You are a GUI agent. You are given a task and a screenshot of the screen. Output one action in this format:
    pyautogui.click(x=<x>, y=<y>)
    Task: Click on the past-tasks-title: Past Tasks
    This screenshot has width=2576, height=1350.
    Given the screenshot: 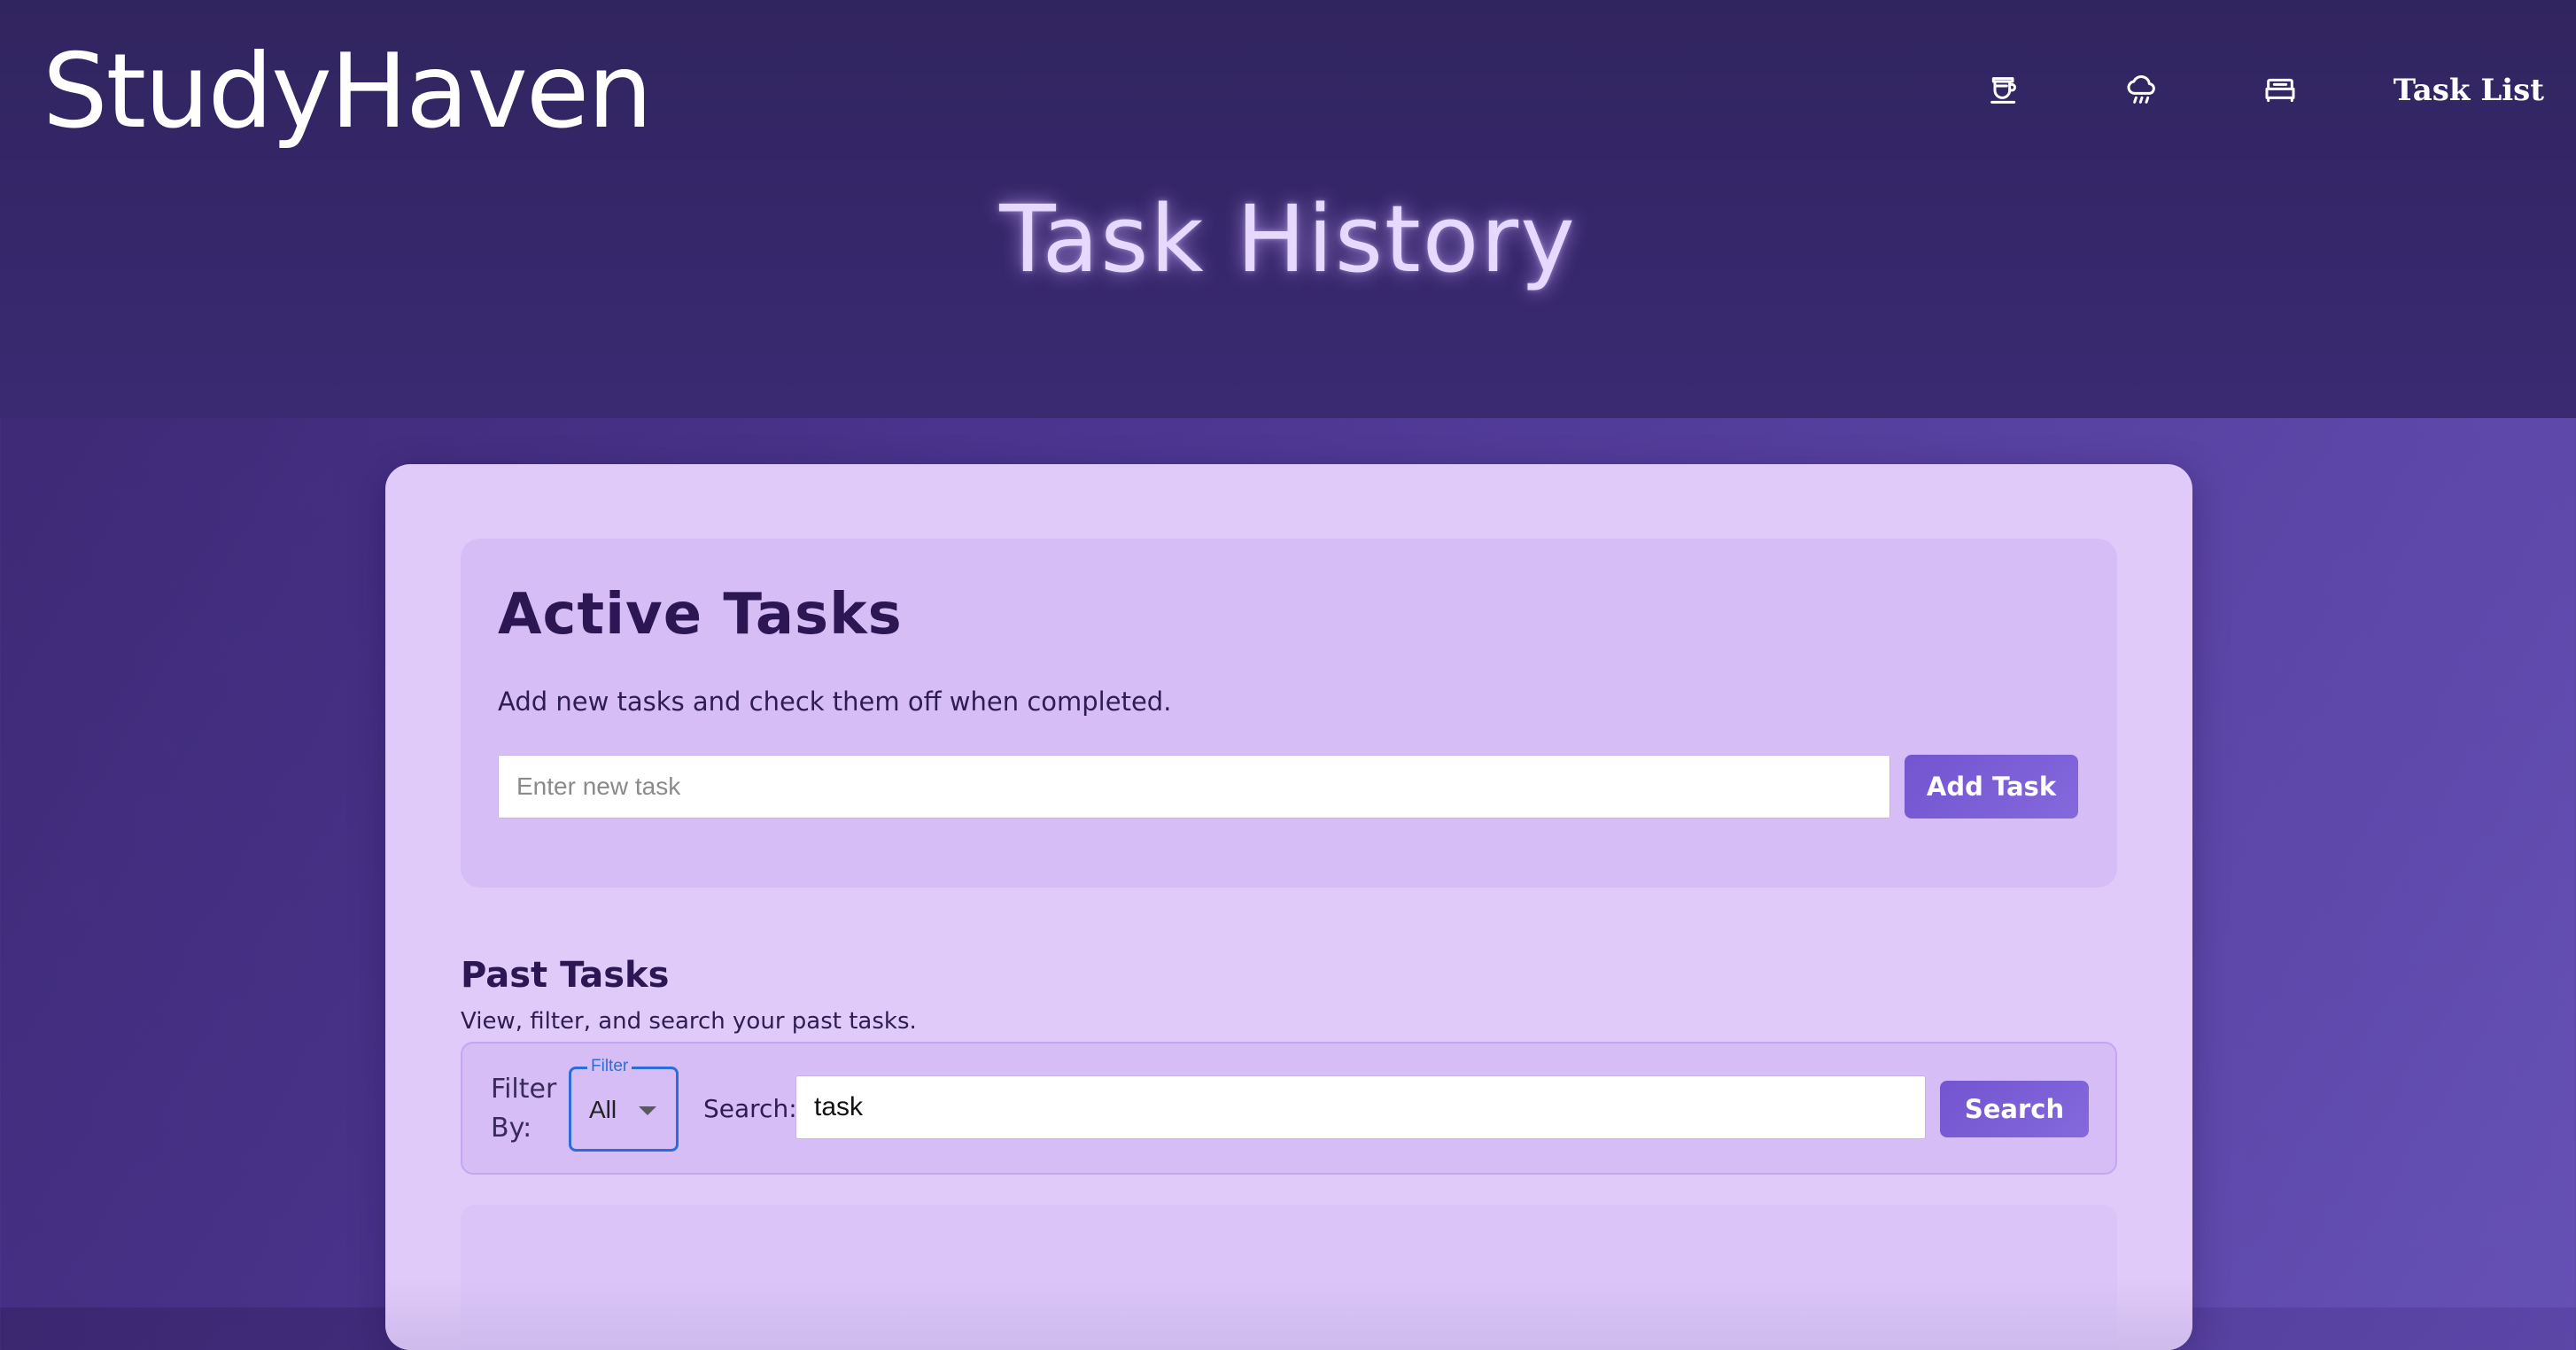 What is the action you would take?
    pyautogui.click(x=565, y=975)
    